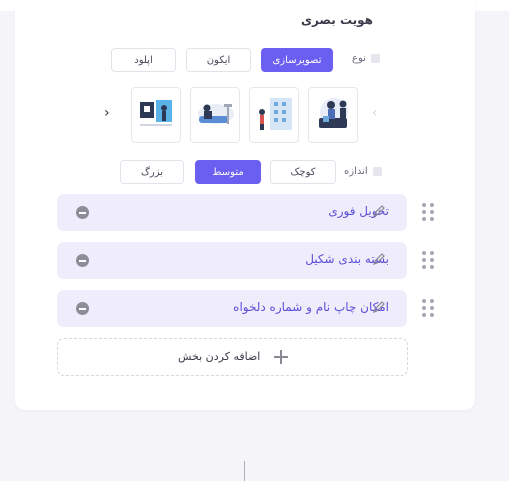  Describe the element at coordinates (377, 171) in the screenshot. I see `size-checkbox-icon` at that location.